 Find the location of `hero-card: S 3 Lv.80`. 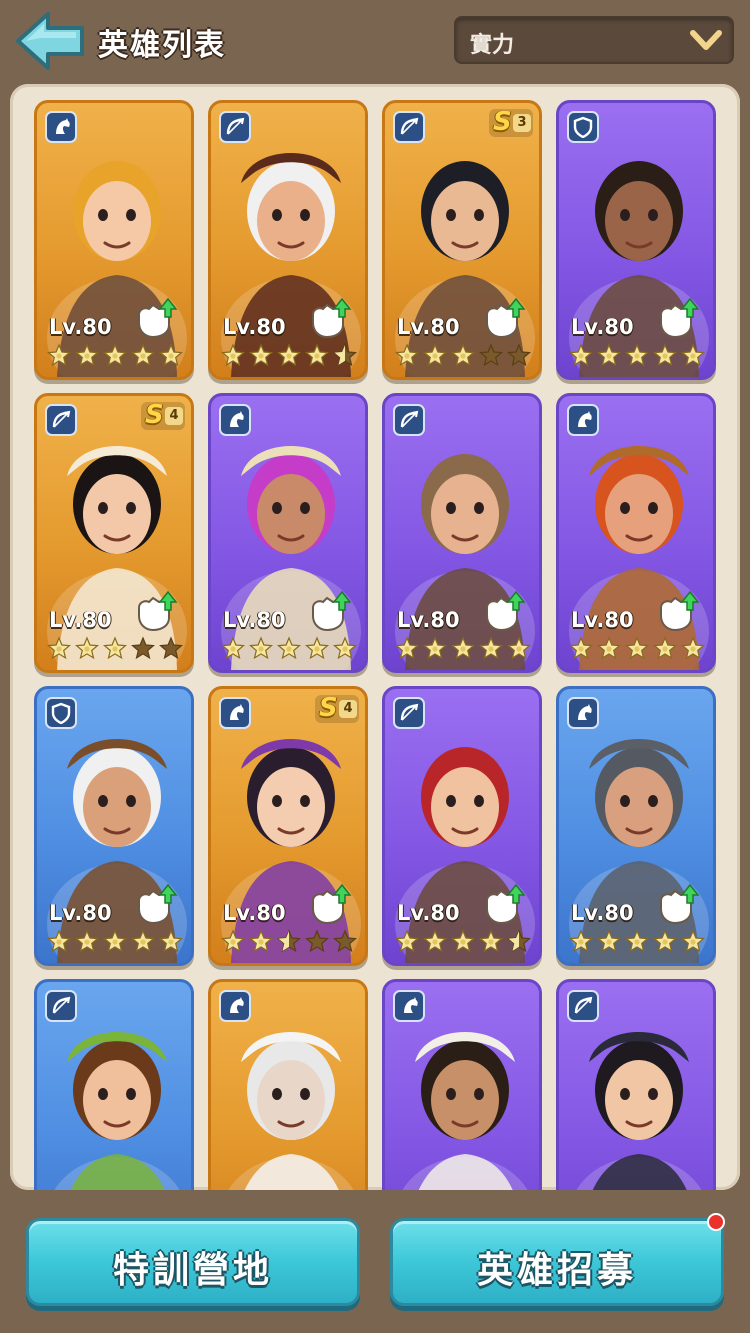

hero-card: S 3 Lv.80 is located at coordinates (462, 240).